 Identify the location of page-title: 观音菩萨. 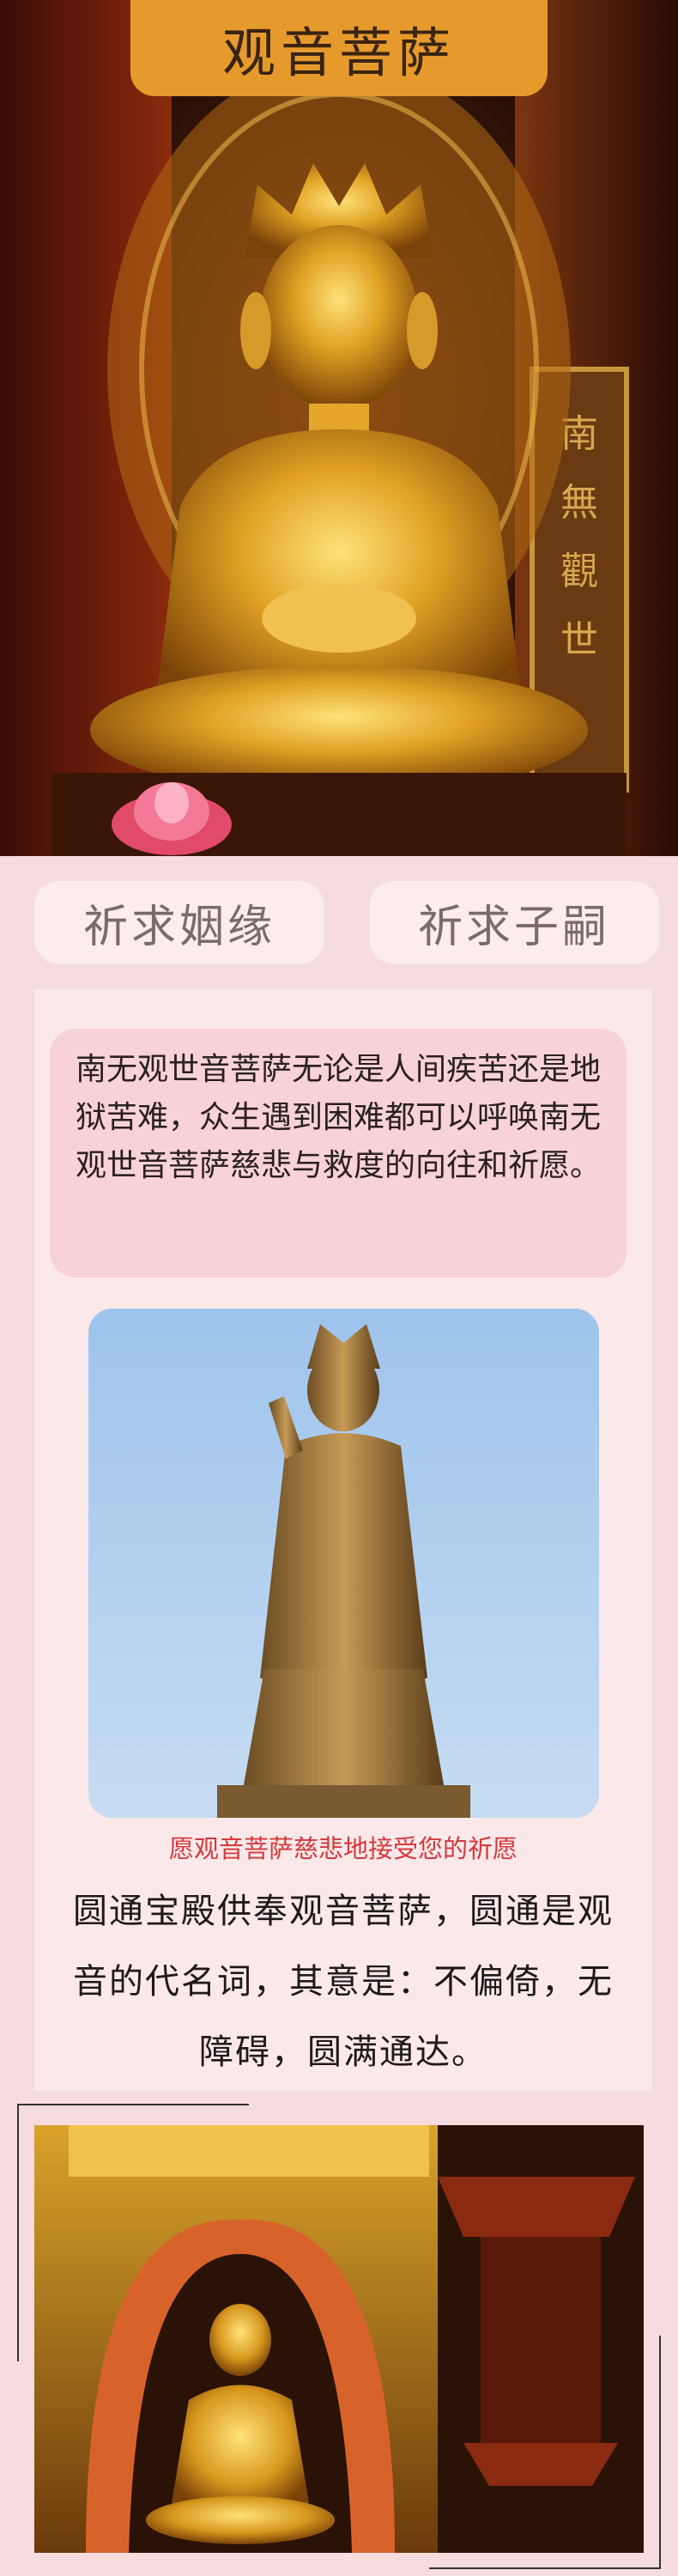
(339, 48).